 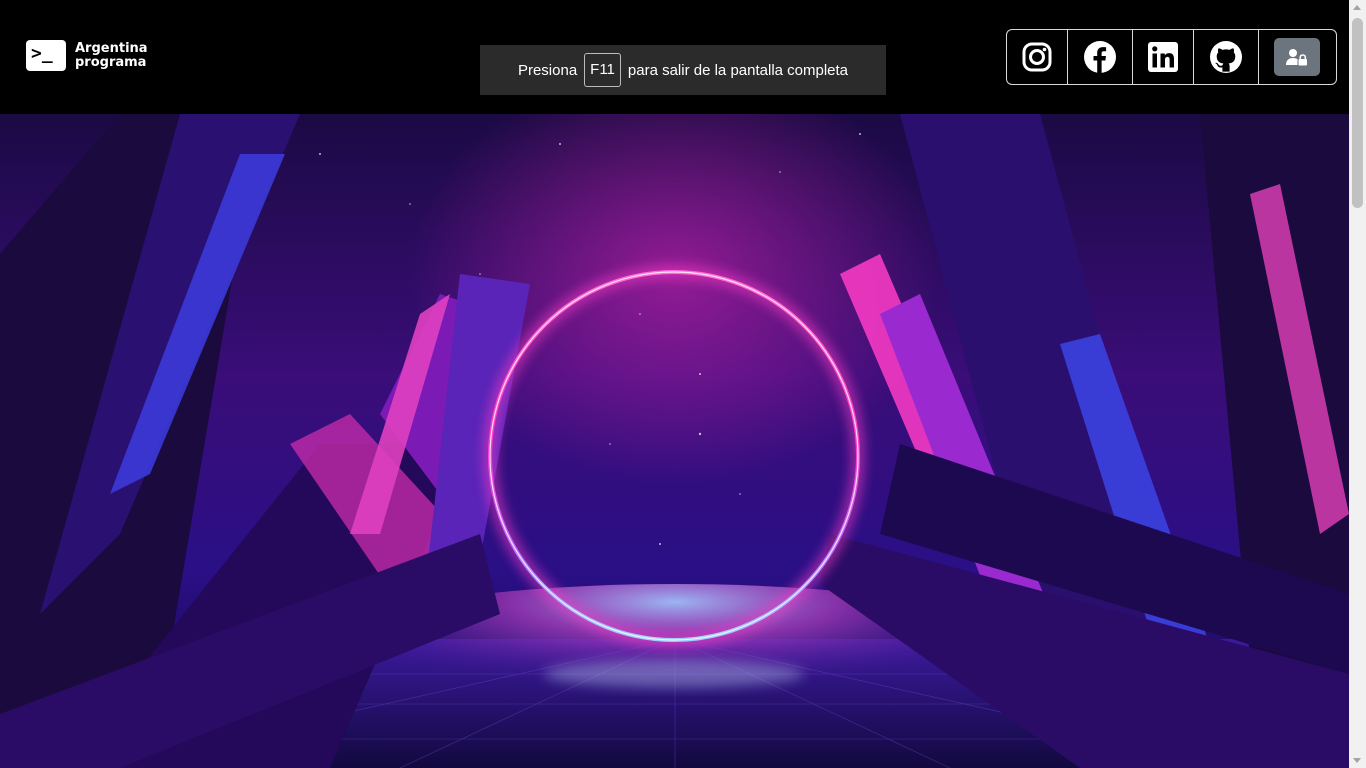 I want to click on logo-line-1: Argentina, so click(x=111, y=48).